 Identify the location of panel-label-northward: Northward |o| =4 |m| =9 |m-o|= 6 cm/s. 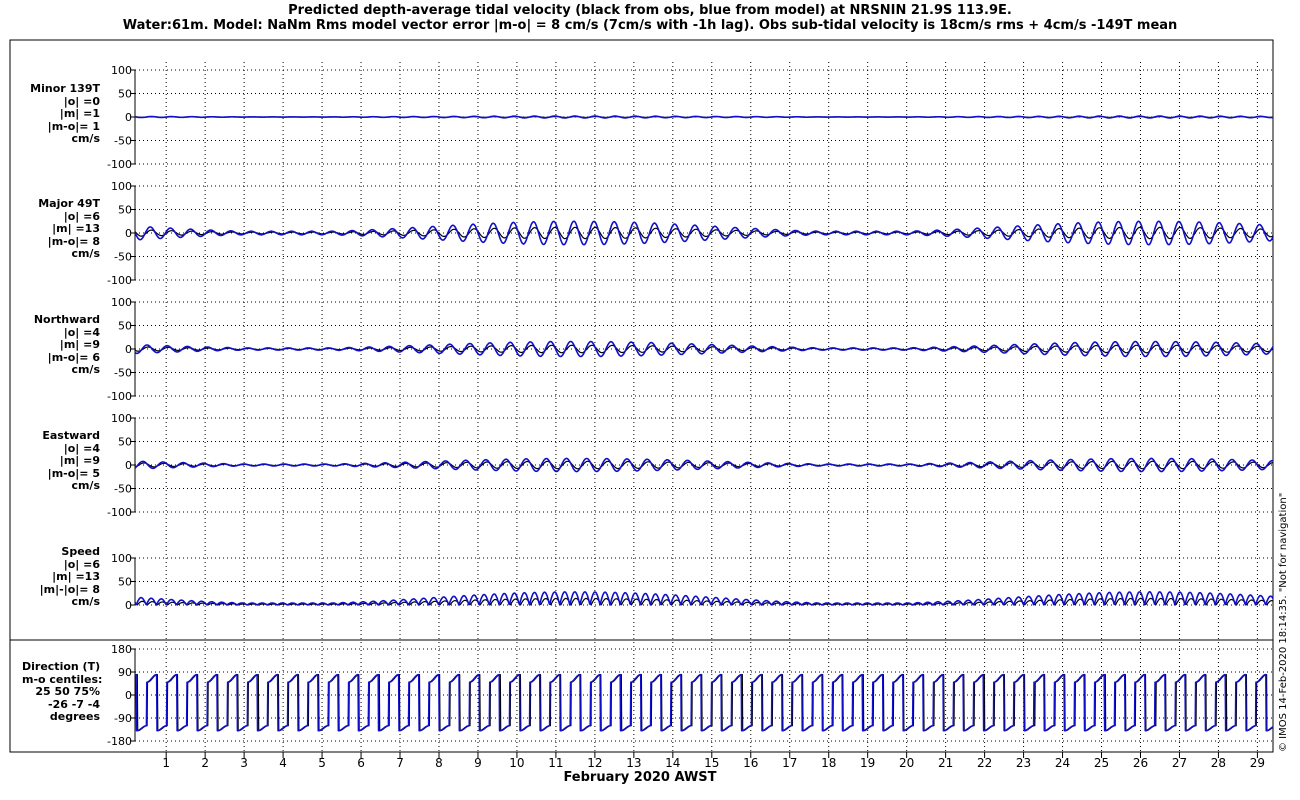
(65, 345).